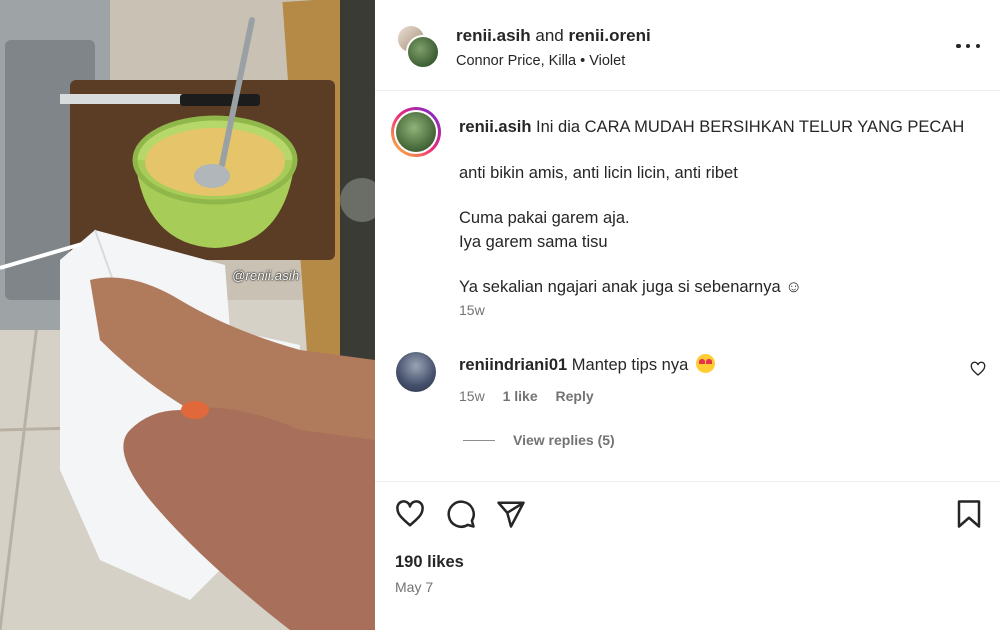  What do you see at coordinates (472, 310) in the screenshot?
I see `caption-timestamp: 15w` at bounding box center [472, 310].